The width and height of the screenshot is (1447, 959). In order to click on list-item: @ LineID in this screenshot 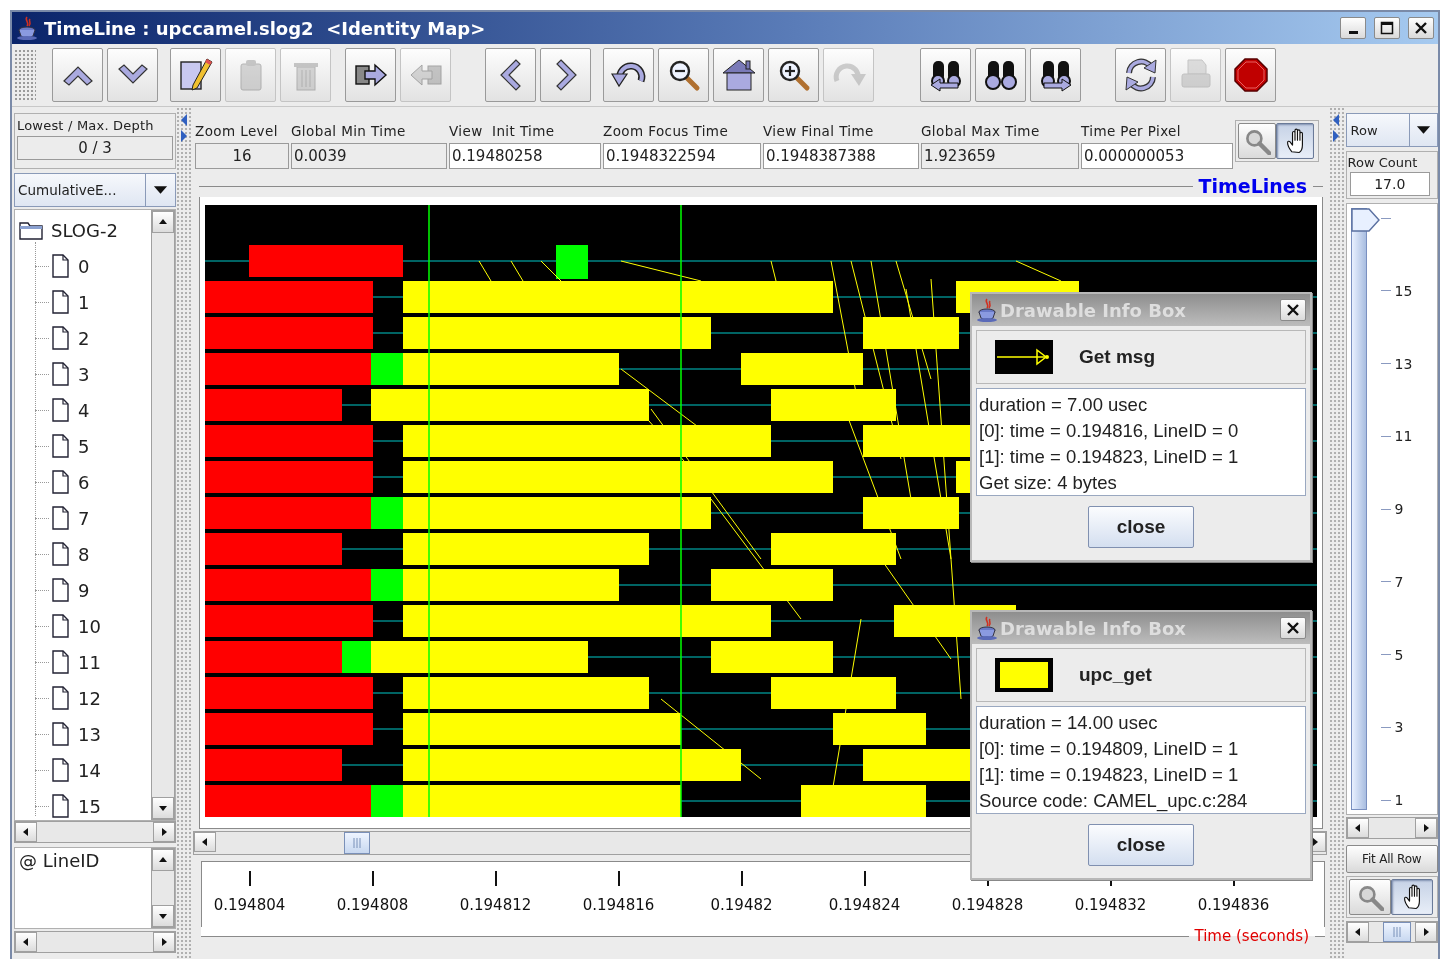, I will do `click(83, 860)`.